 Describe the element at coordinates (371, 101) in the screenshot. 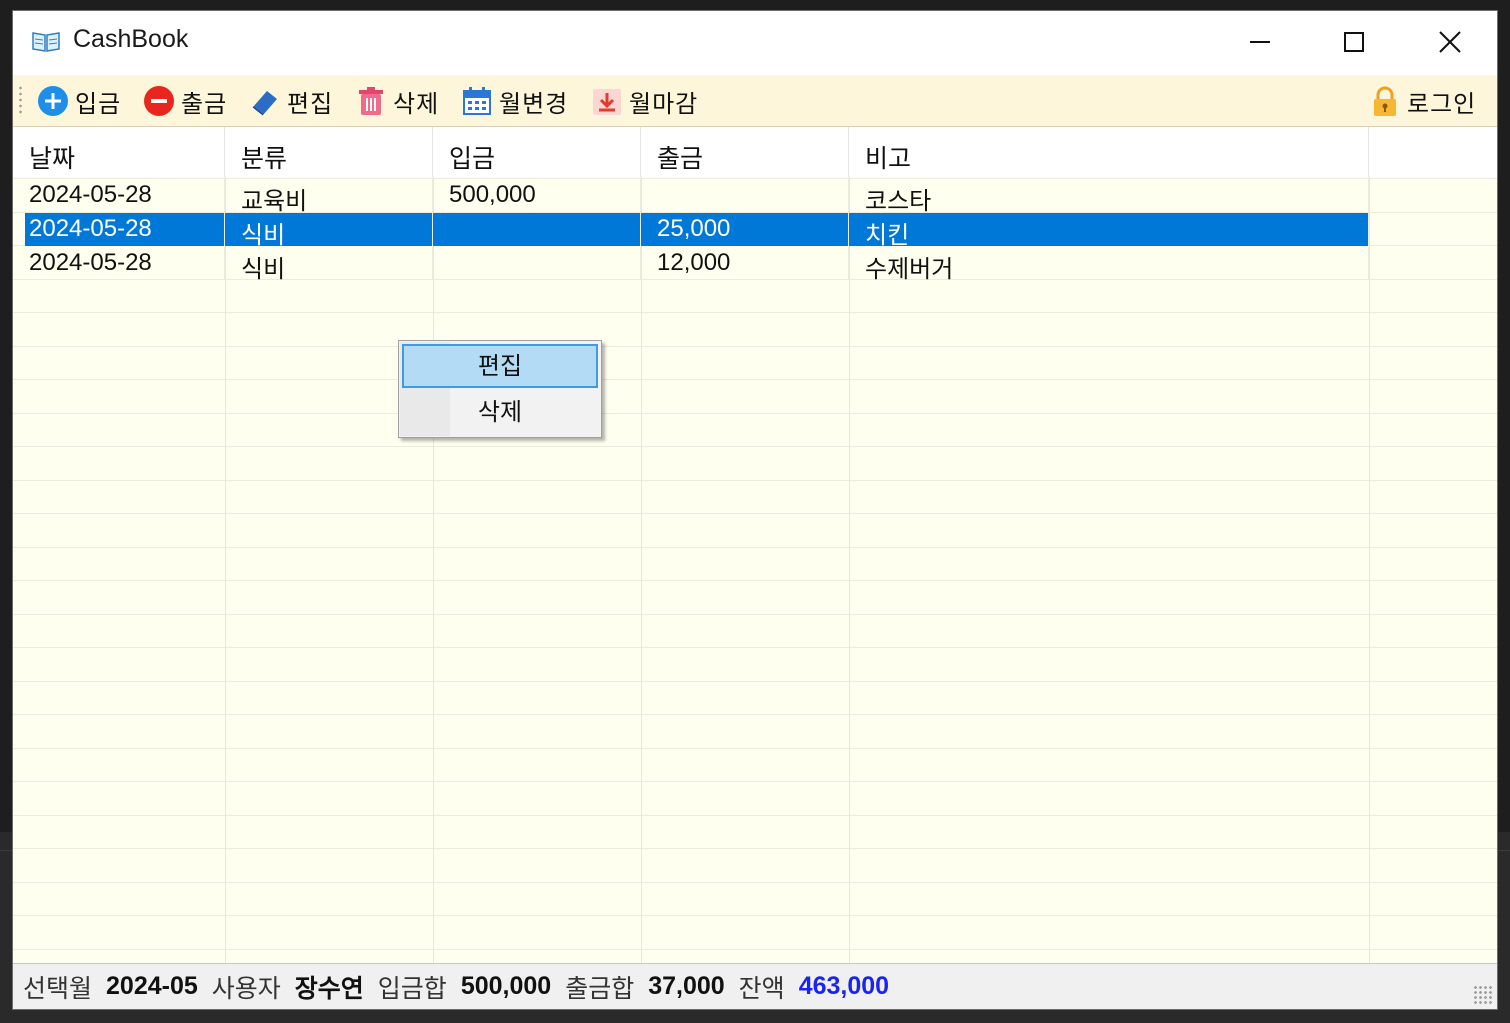

I see `trash-icon` at that location.